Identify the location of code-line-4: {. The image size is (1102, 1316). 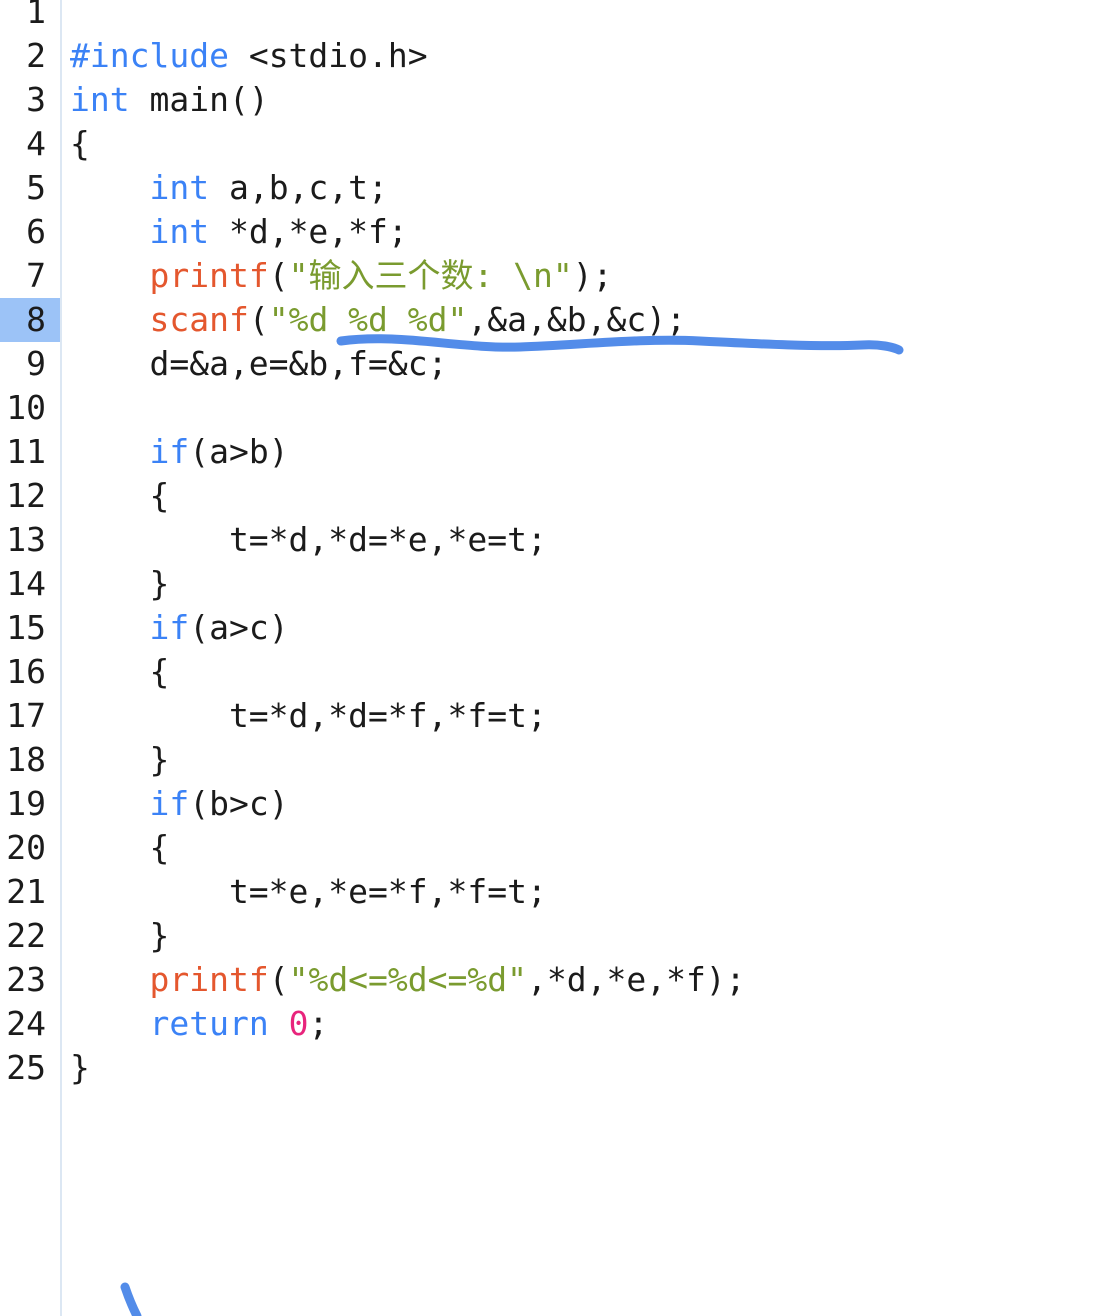
(582, 144).